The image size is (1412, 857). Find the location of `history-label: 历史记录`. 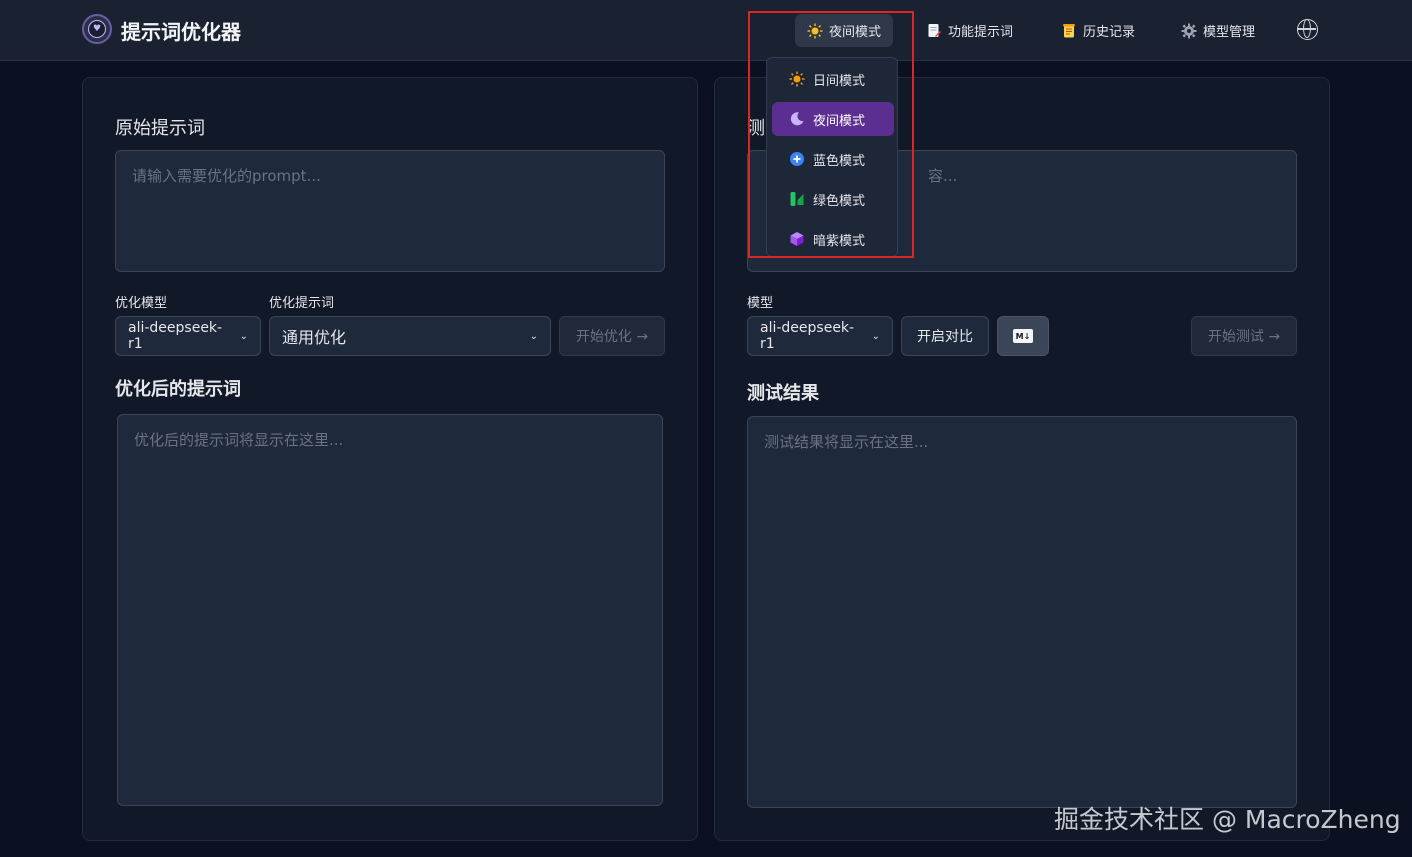

history-label: 历史记录 is located at coordinates (1109, 32).